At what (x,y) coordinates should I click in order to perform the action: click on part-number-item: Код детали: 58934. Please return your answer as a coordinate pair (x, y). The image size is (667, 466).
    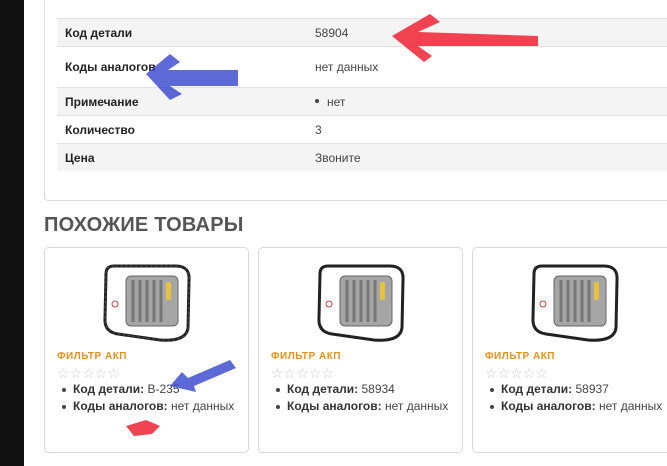
    Looking at the image, I should click on (363, 389).